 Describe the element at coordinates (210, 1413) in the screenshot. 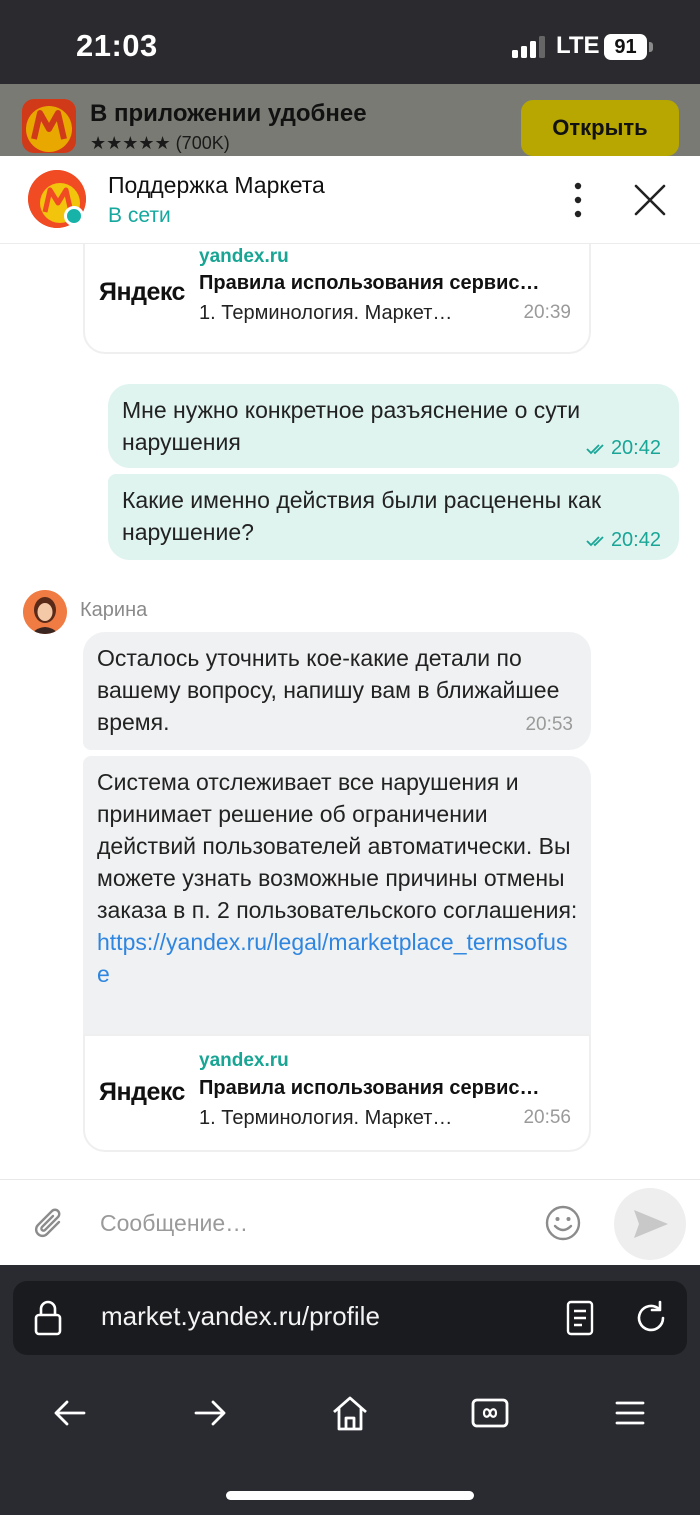

I see `forward-arrow-icon` at that location.